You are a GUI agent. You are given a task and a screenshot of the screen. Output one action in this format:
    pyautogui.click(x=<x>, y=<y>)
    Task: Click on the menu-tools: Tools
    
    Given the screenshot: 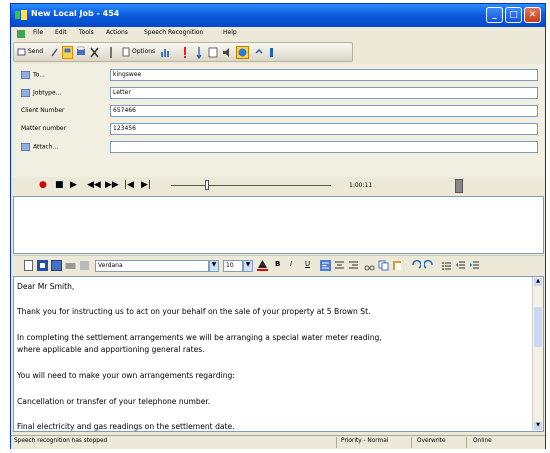 What is the action you would take?
    pyautogui.click(x=86, y=32)
    